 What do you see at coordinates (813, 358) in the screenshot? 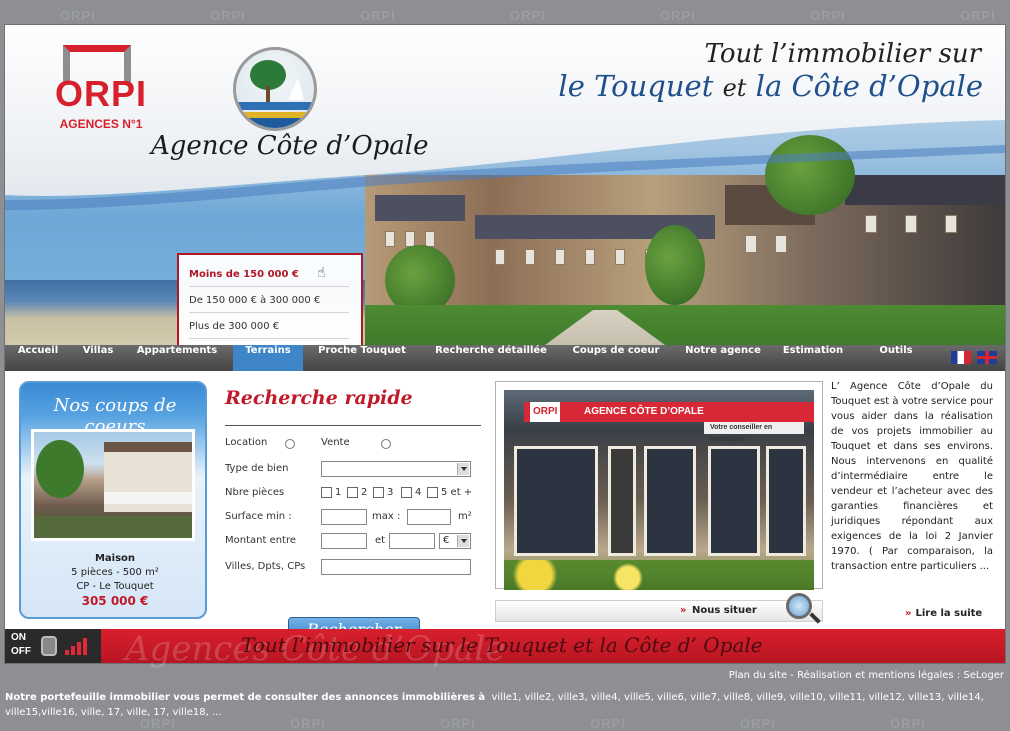
I see `nav-item-estimation: Estimation` at bounding box center [813, 358].